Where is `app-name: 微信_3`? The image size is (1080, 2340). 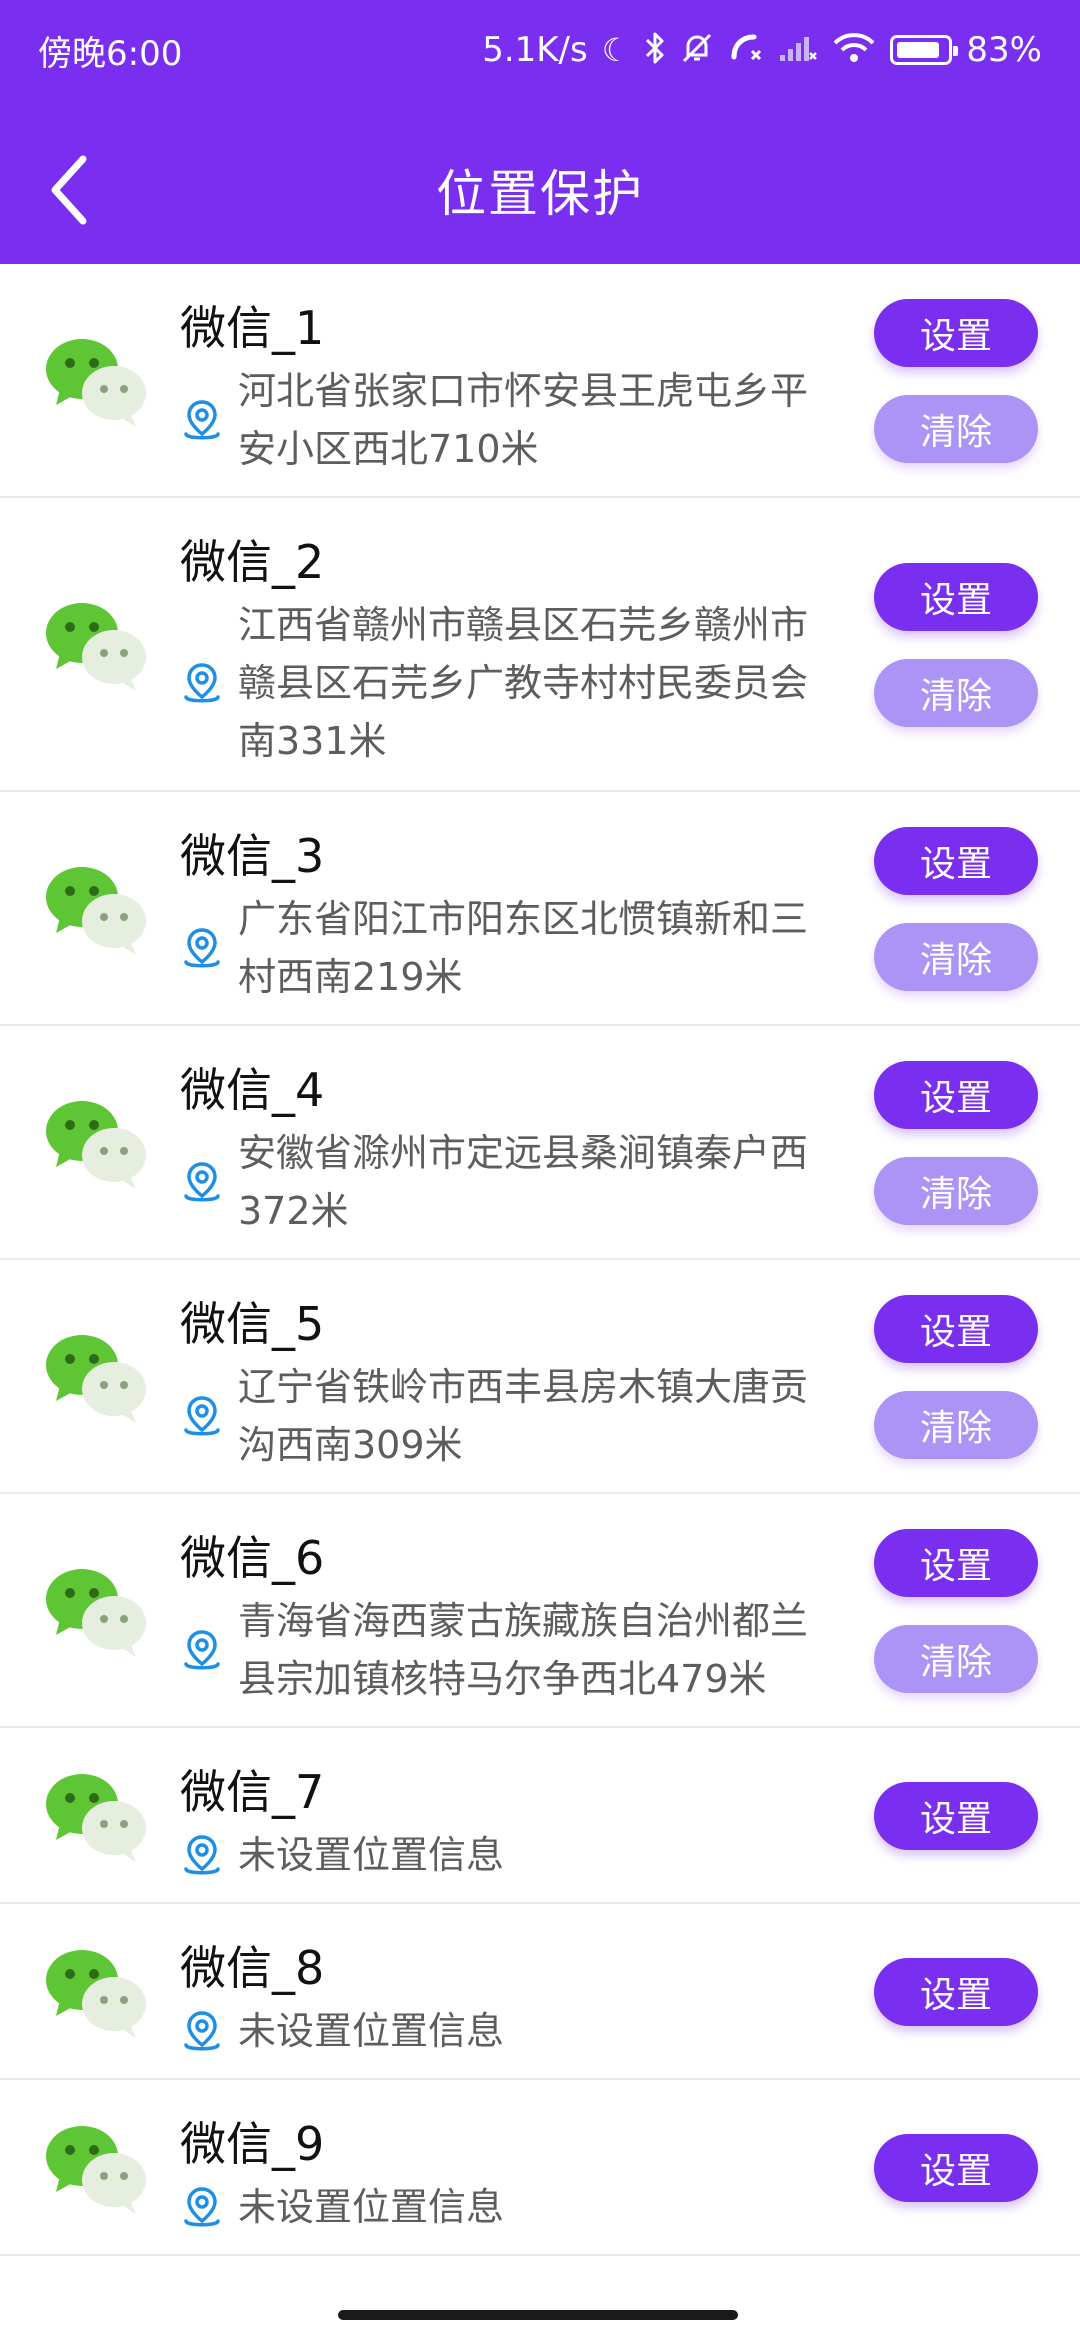
app-name: 微信_3 is located at coordinates (252, 856).